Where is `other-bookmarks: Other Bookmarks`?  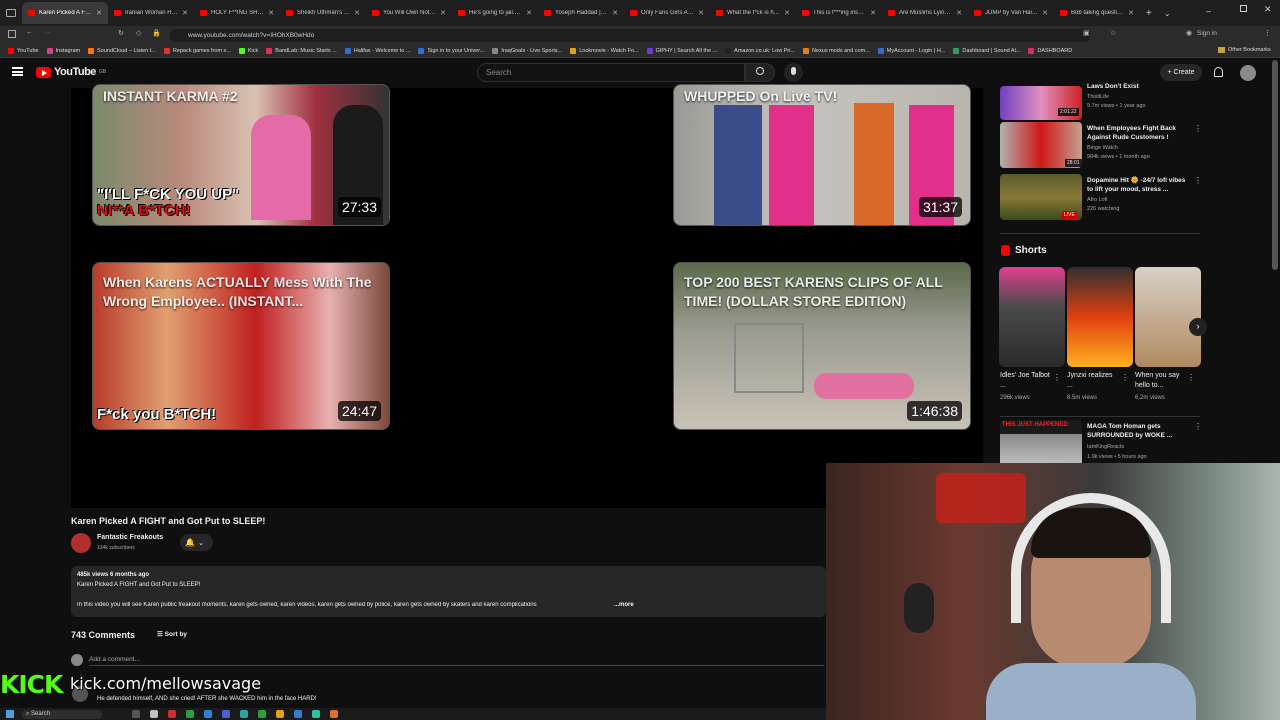
other-bookmarks: Other Bookmarks is located at coordinates (1244, 50).